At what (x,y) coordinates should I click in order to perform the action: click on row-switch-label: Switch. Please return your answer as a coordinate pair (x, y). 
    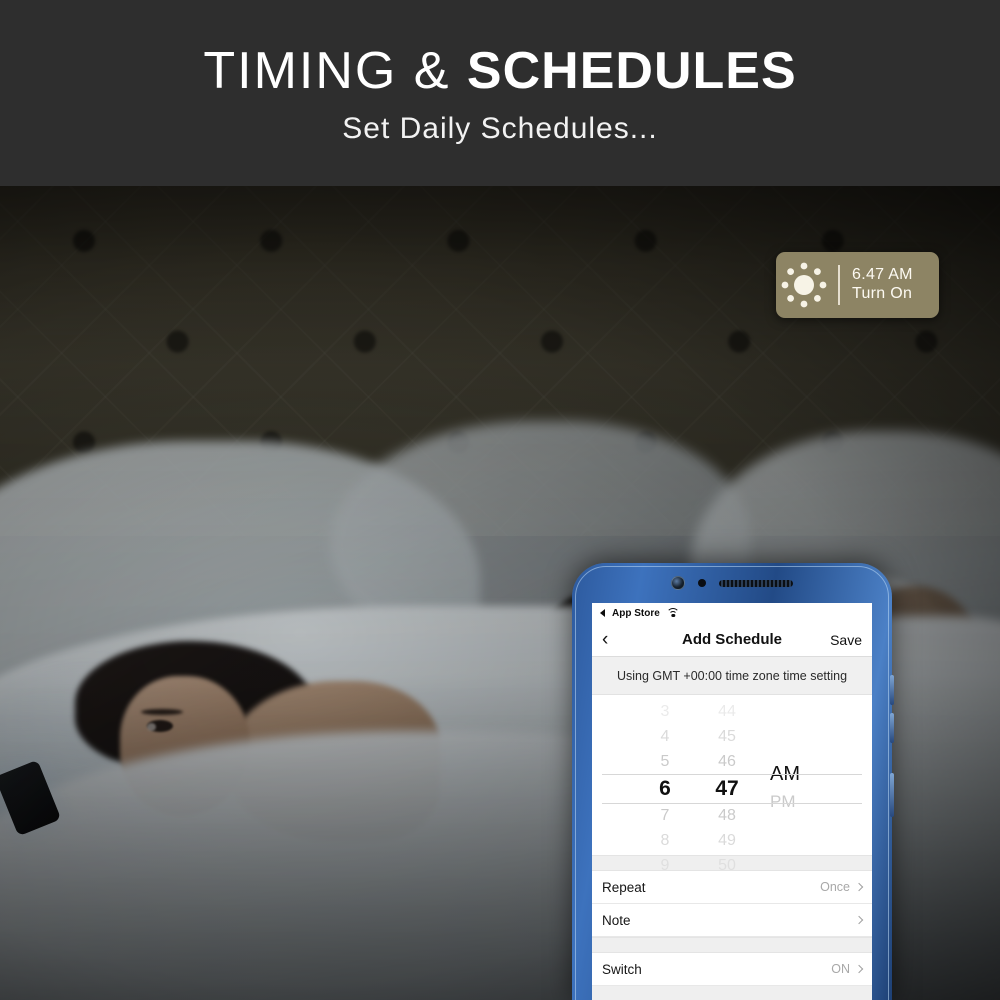
    Looking at the image, I should click on (622, 969).